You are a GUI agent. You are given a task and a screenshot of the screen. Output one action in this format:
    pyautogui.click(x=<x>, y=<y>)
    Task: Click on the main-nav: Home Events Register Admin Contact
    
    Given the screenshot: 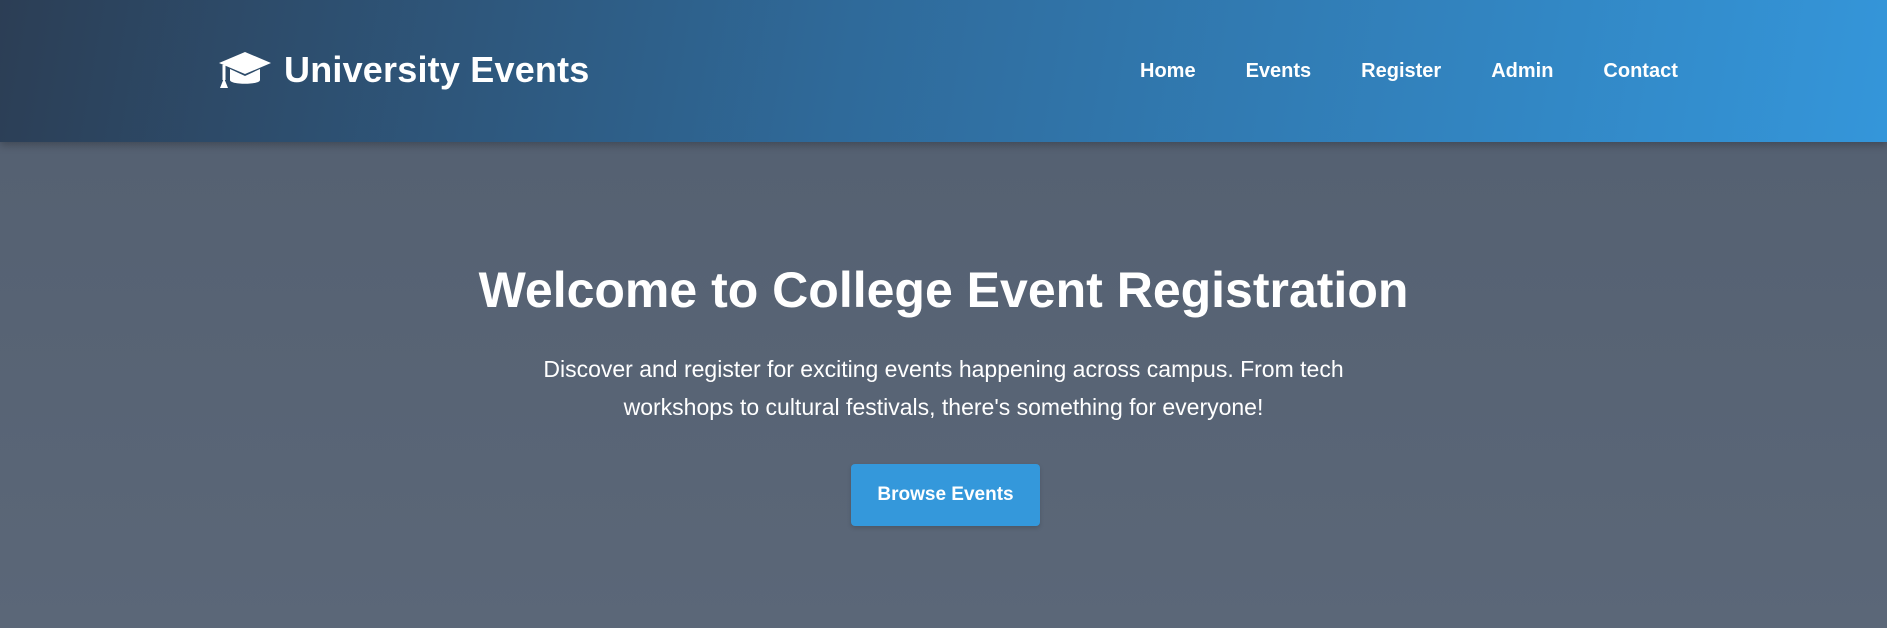 What is the action you would take?
    pyautogui.click(x=1409, y=71)
    